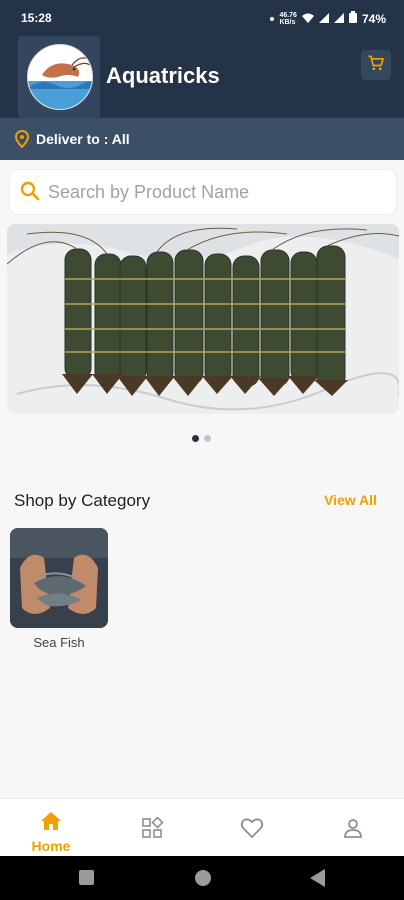 This screenshot has height=900, width=404. I want to click on deliver-to-bar: Deliver to : All, so click(202, 139).